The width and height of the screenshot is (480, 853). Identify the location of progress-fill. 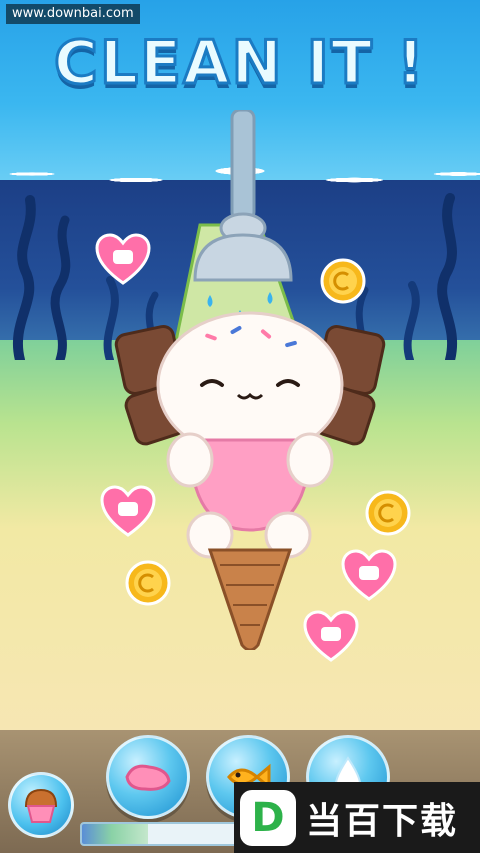
(115, 834).